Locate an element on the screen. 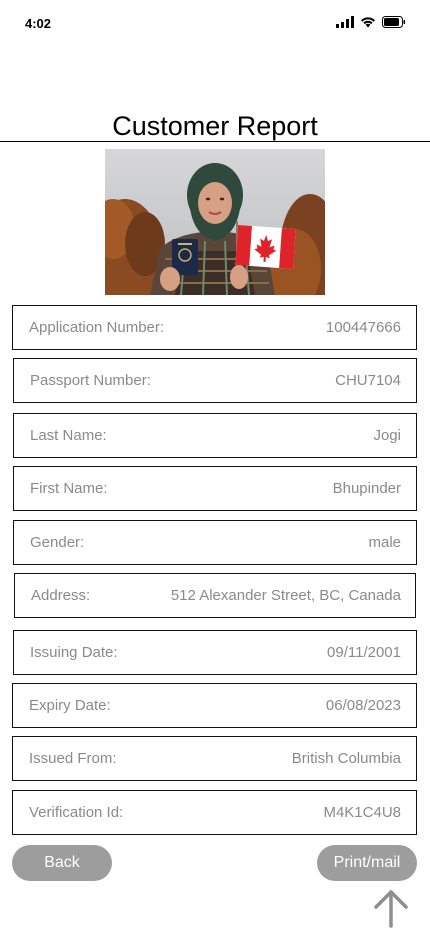  expiry-date-field: Expiry Date: 06/08/2023 is located at coordinates (214, 705).